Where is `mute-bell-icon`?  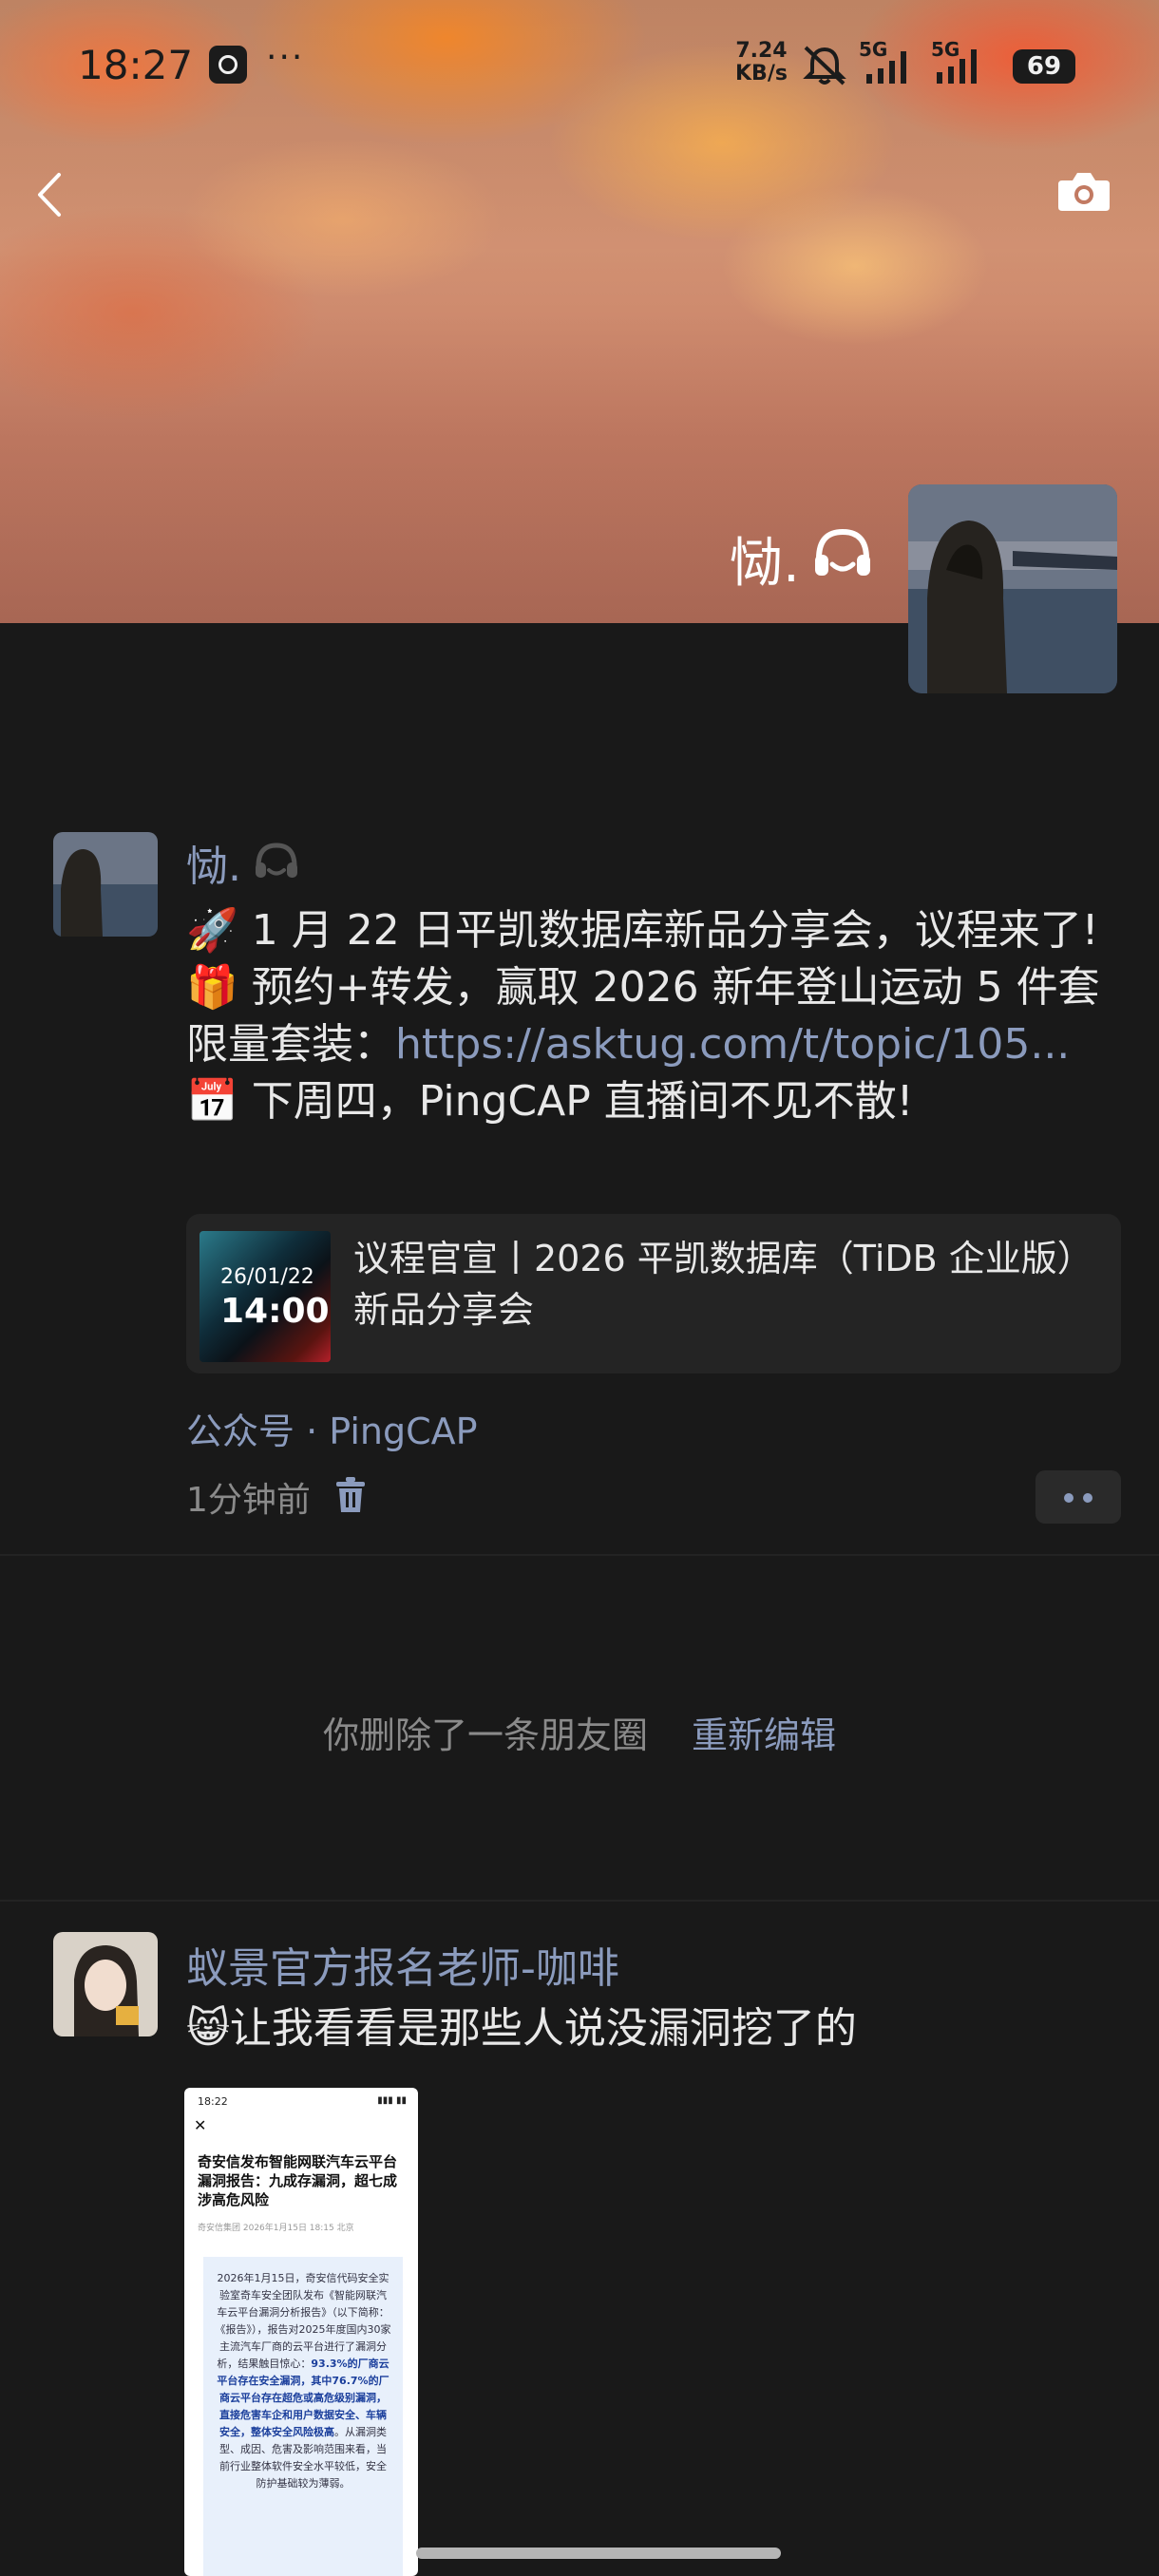 mute-bell-icon is located at coordinates (824, 66).